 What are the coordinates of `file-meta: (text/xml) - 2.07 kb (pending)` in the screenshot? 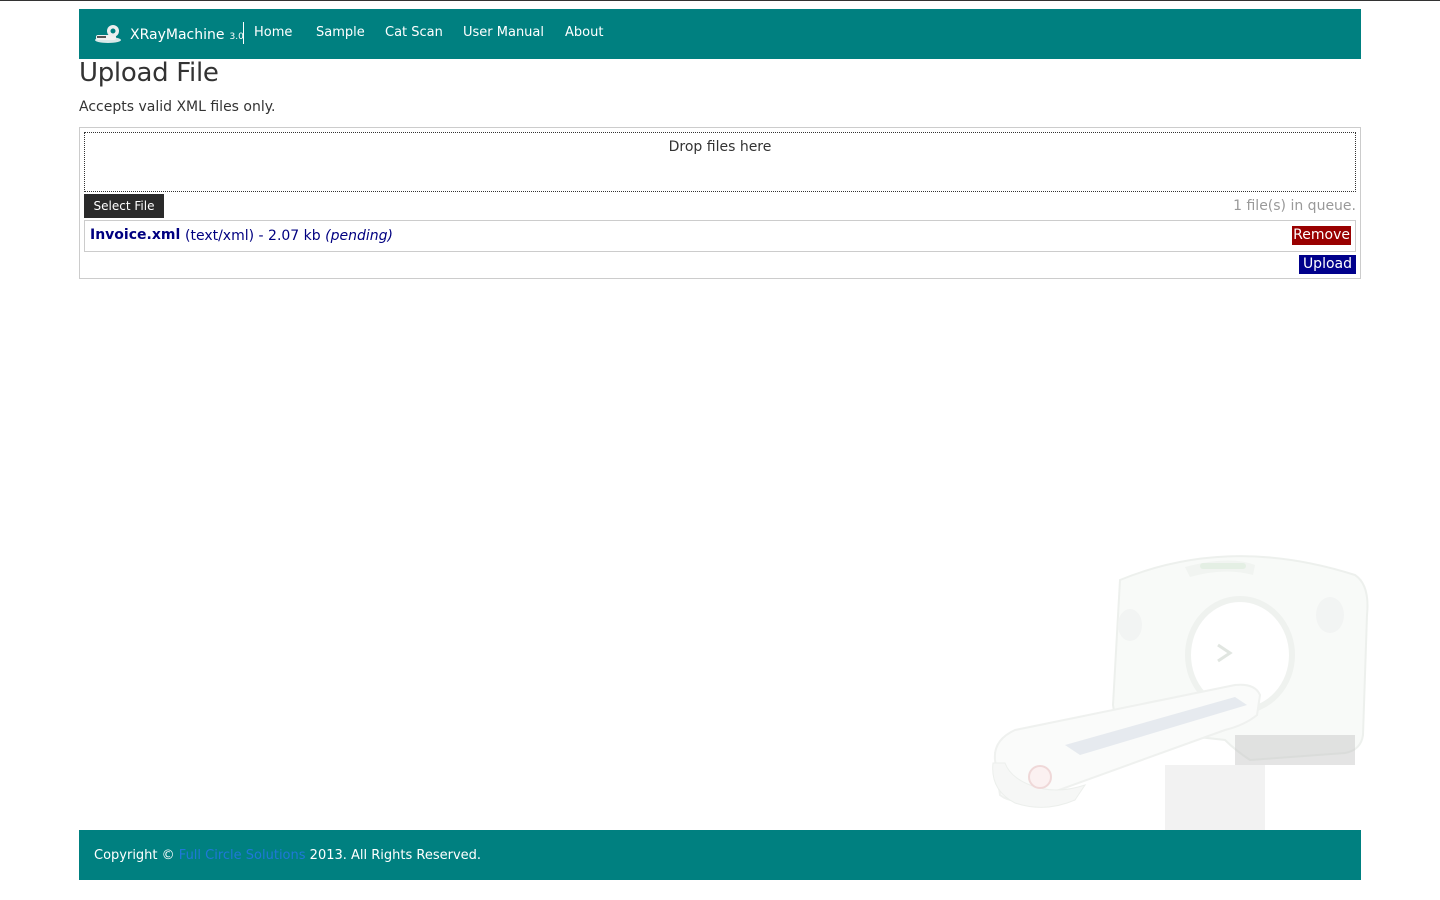 It's located at (289, 236).